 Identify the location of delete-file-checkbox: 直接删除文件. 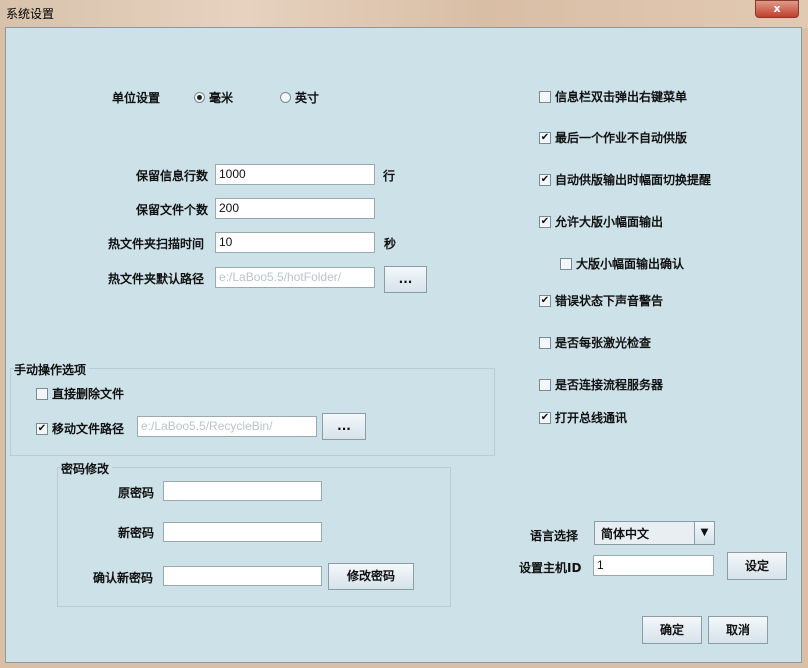
(80, 393).